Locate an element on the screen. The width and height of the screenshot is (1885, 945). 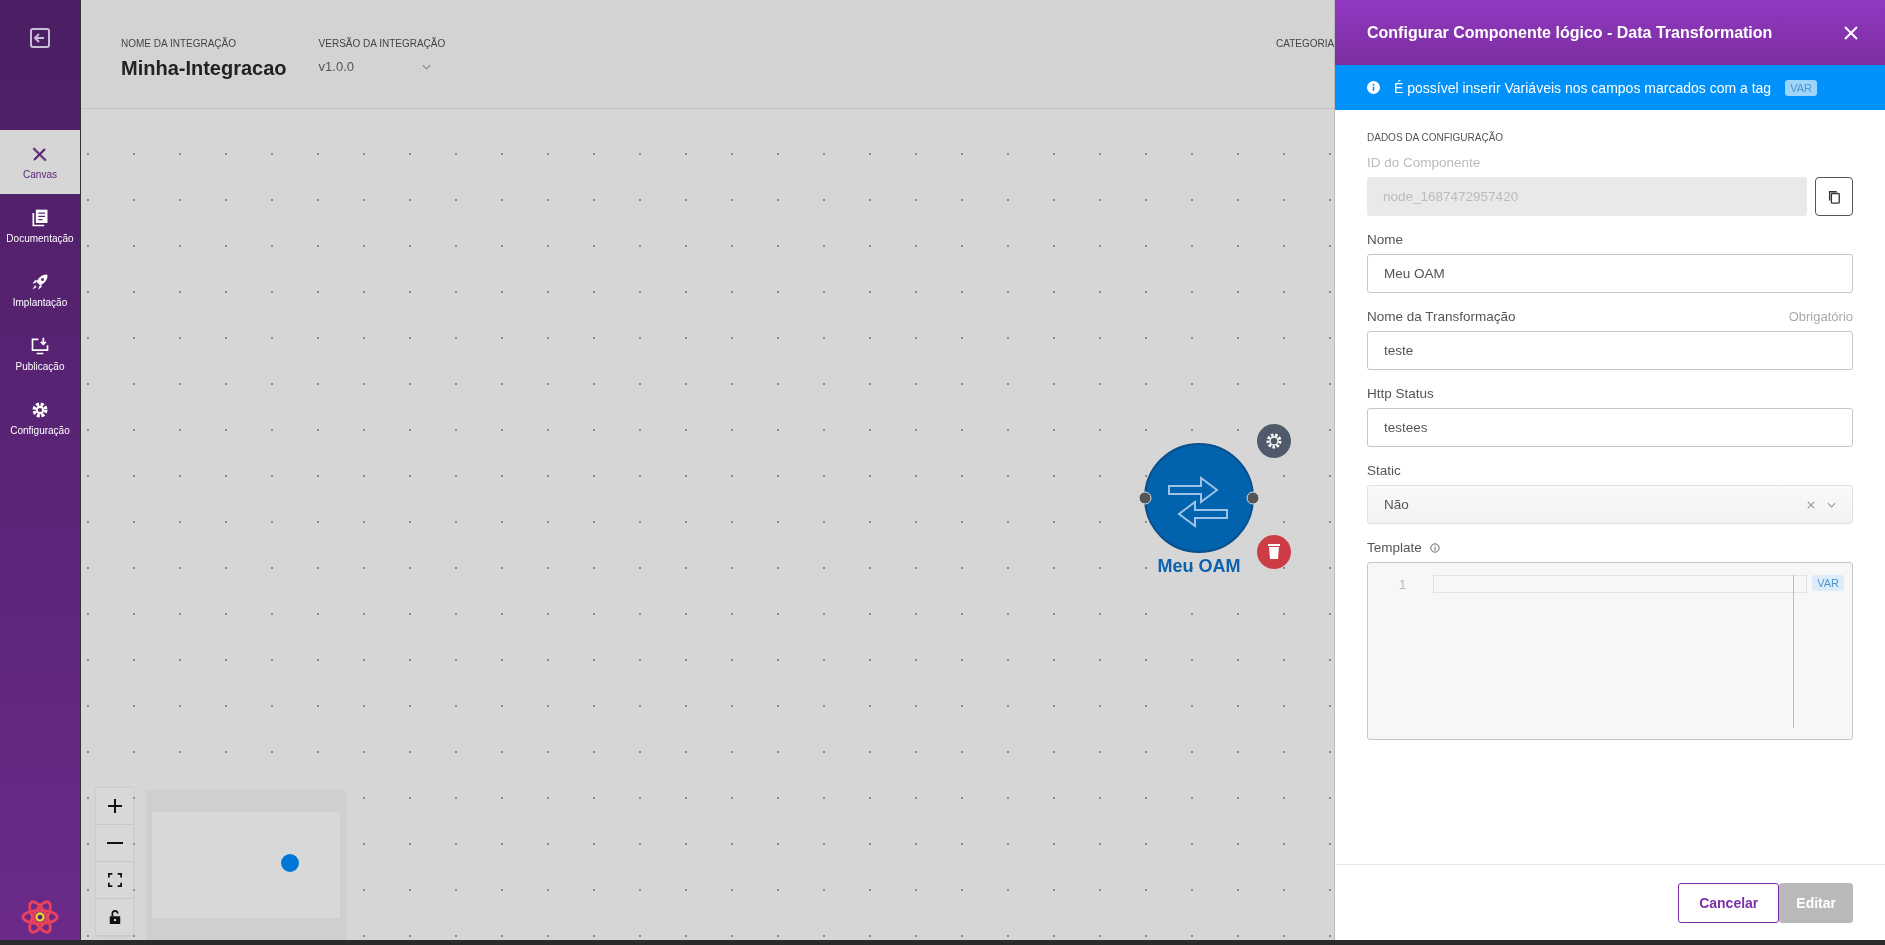
lock-button is located at coordinates (114, 917).